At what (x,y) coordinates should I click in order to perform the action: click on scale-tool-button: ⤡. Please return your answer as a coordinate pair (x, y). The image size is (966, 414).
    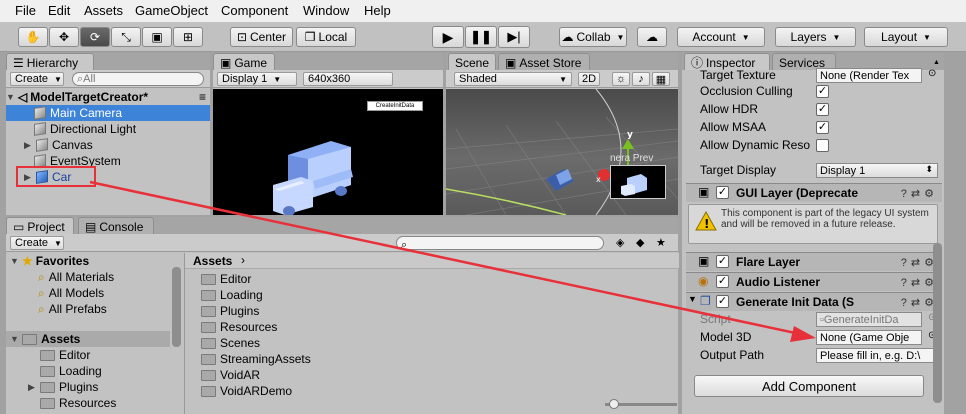
    Looking at the image, I should click on (126, 37).